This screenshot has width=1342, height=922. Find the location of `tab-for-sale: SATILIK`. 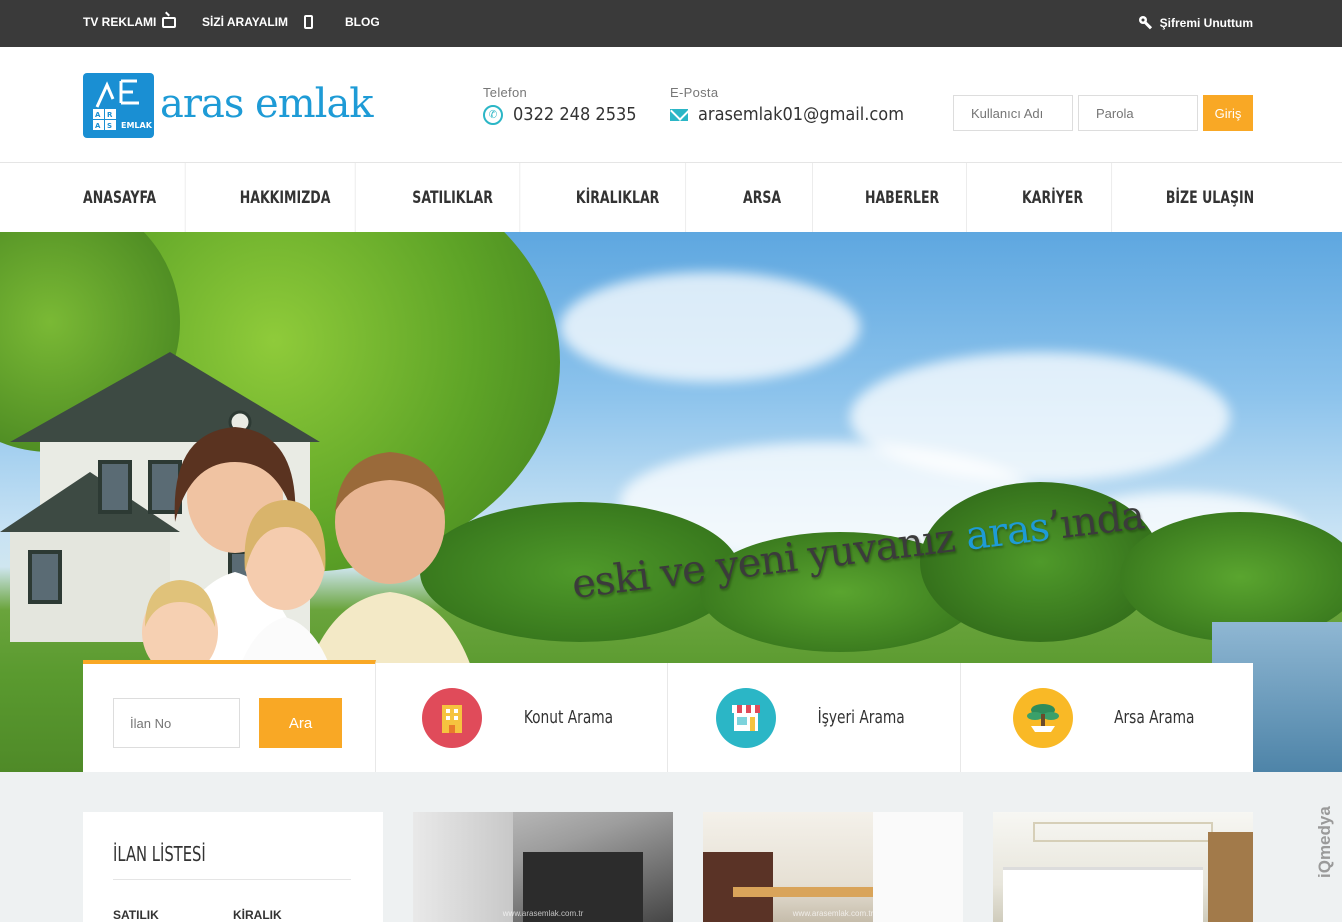

tab-for-sale: SATILIK is located at coordinates (136, 915).